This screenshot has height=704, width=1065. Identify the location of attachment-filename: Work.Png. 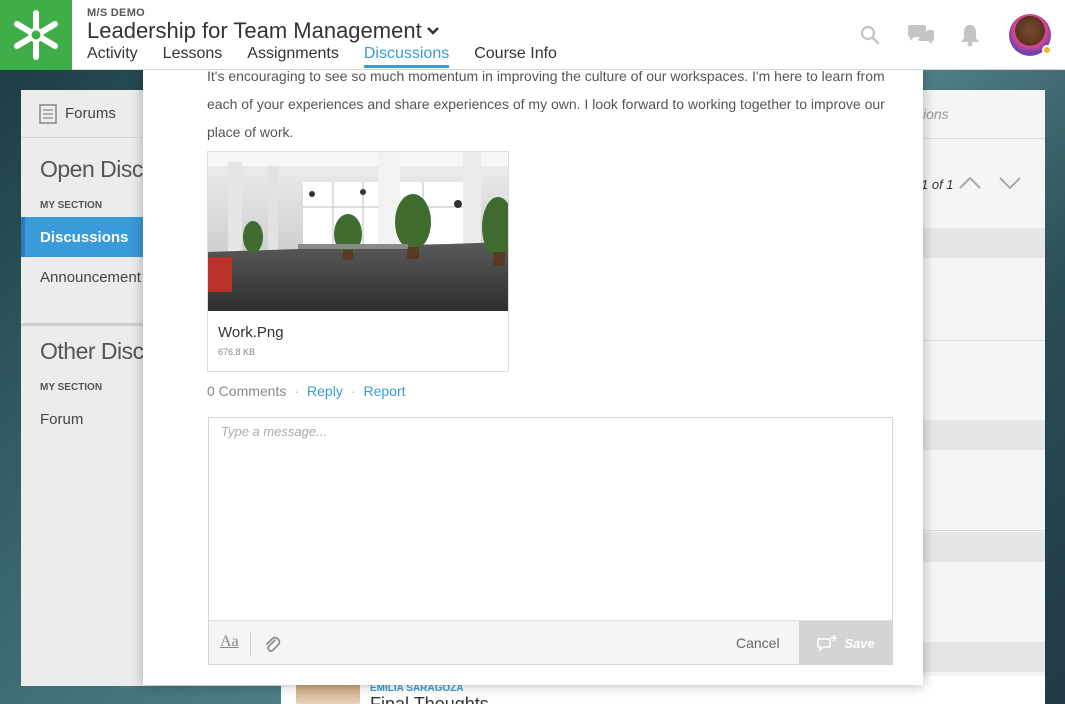
(251, 332).